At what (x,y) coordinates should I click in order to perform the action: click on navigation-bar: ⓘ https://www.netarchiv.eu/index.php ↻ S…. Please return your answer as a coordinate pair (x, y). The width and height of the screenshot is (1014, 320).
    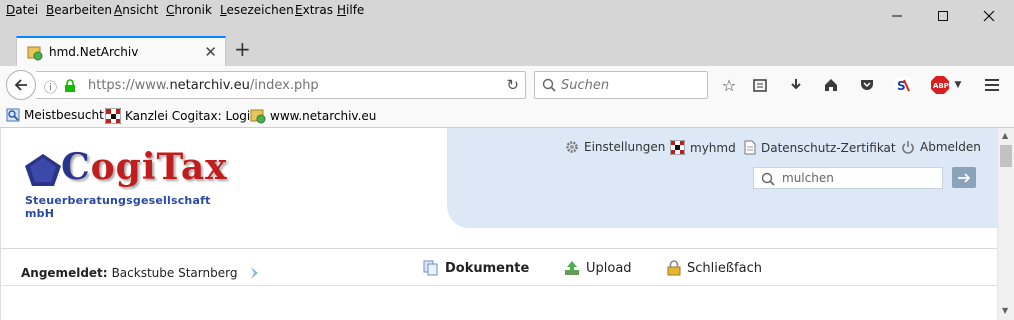
    Looking at the image, I should click on (507, 85).